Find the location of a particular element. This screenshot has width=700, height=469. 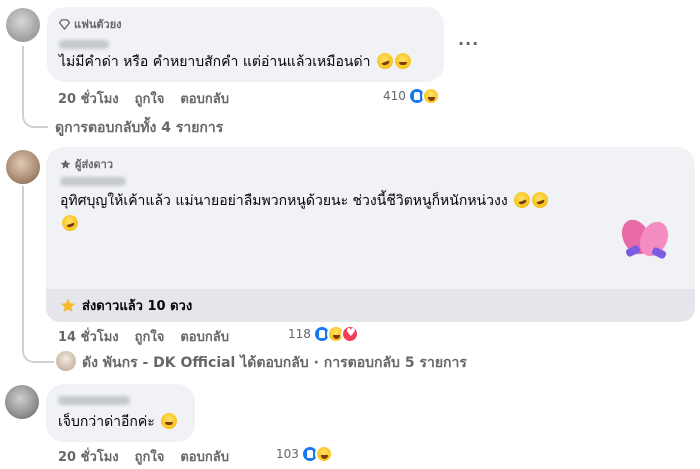

stars-sent-label: ส่งดาวแล้ว 10 ดวง is located at coordinates (137, 306).